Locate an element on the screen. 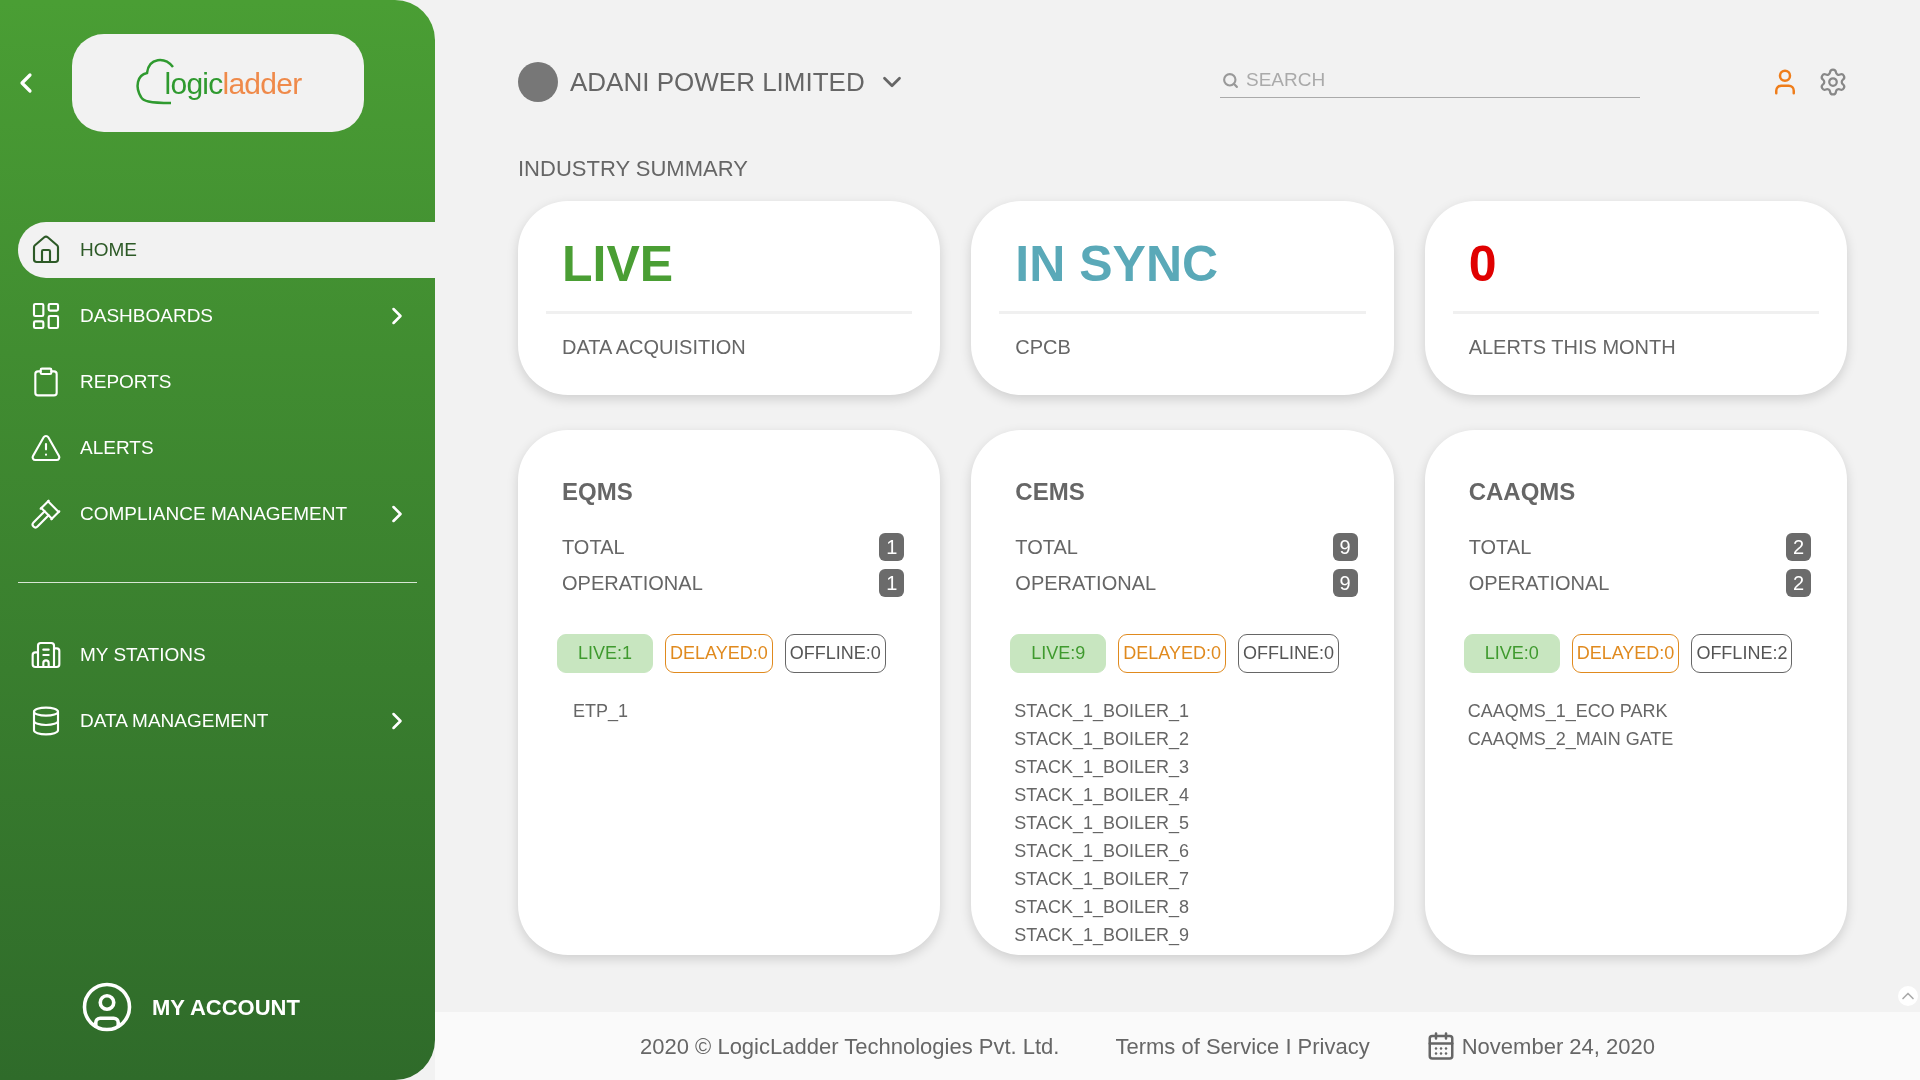  calendar-icon is located at coordinates (1440, 1046).